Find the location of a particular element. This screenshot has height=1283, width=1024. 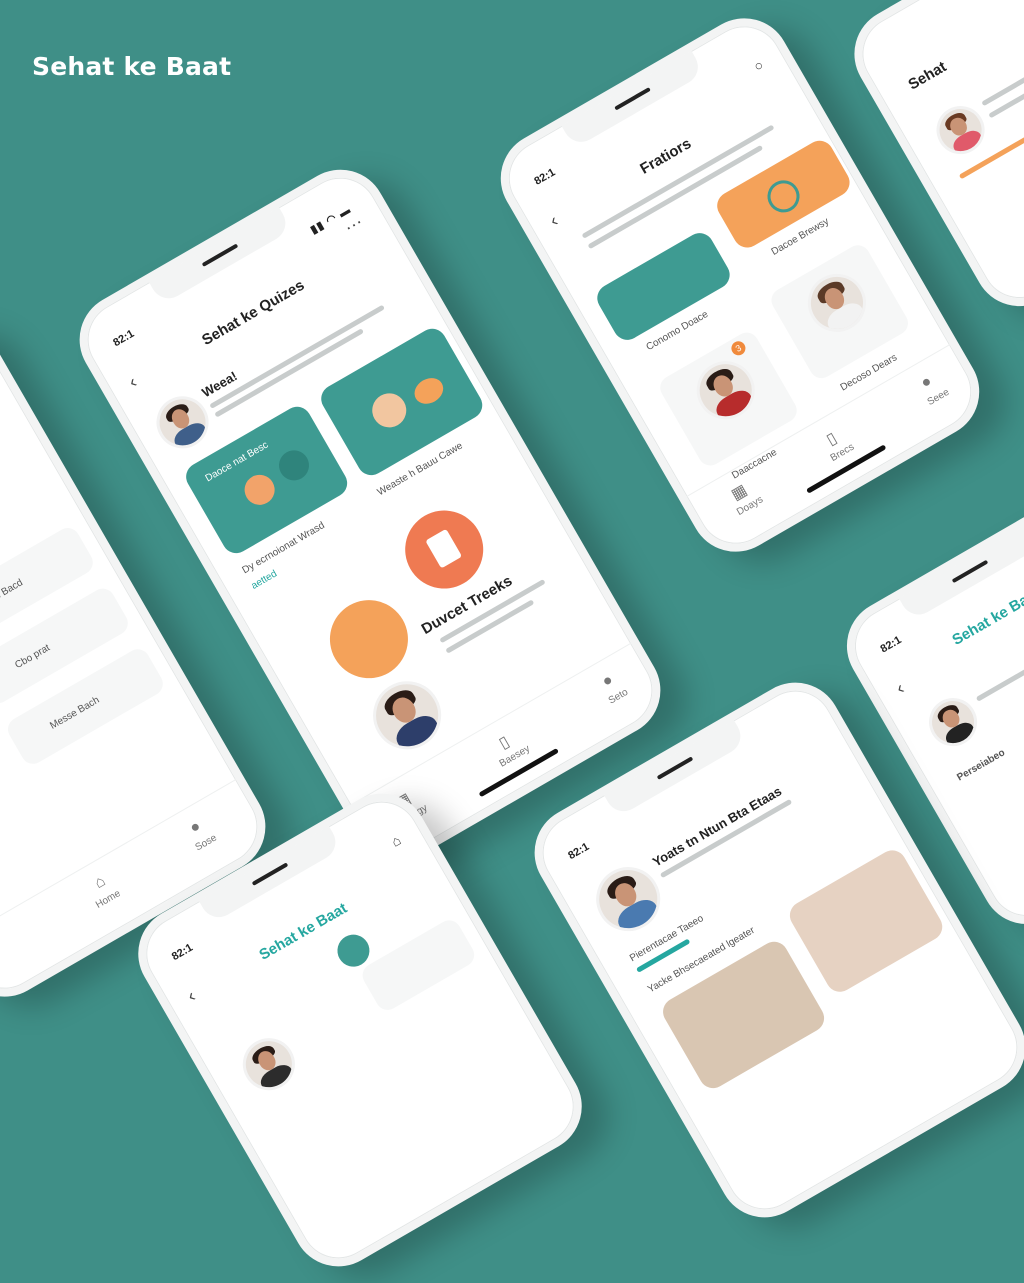

quiz-card-right is located at coordinates (402, 402).